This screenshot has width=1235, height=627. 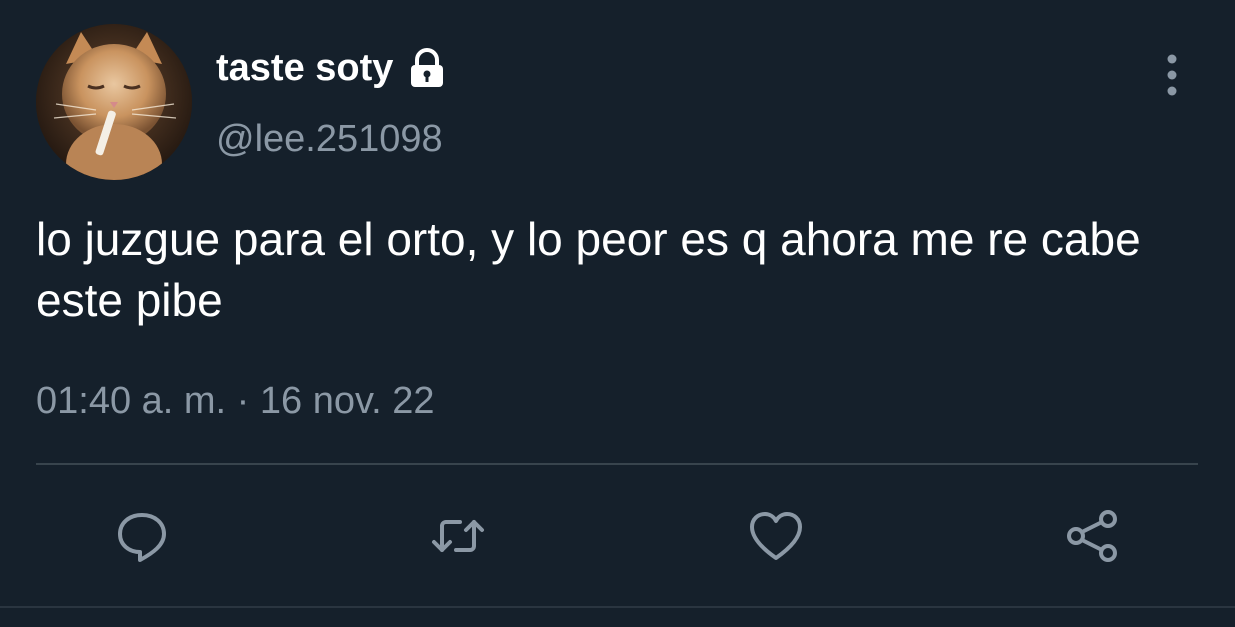 I want to click on display-name: taste soty, so click(x=304, y=68).